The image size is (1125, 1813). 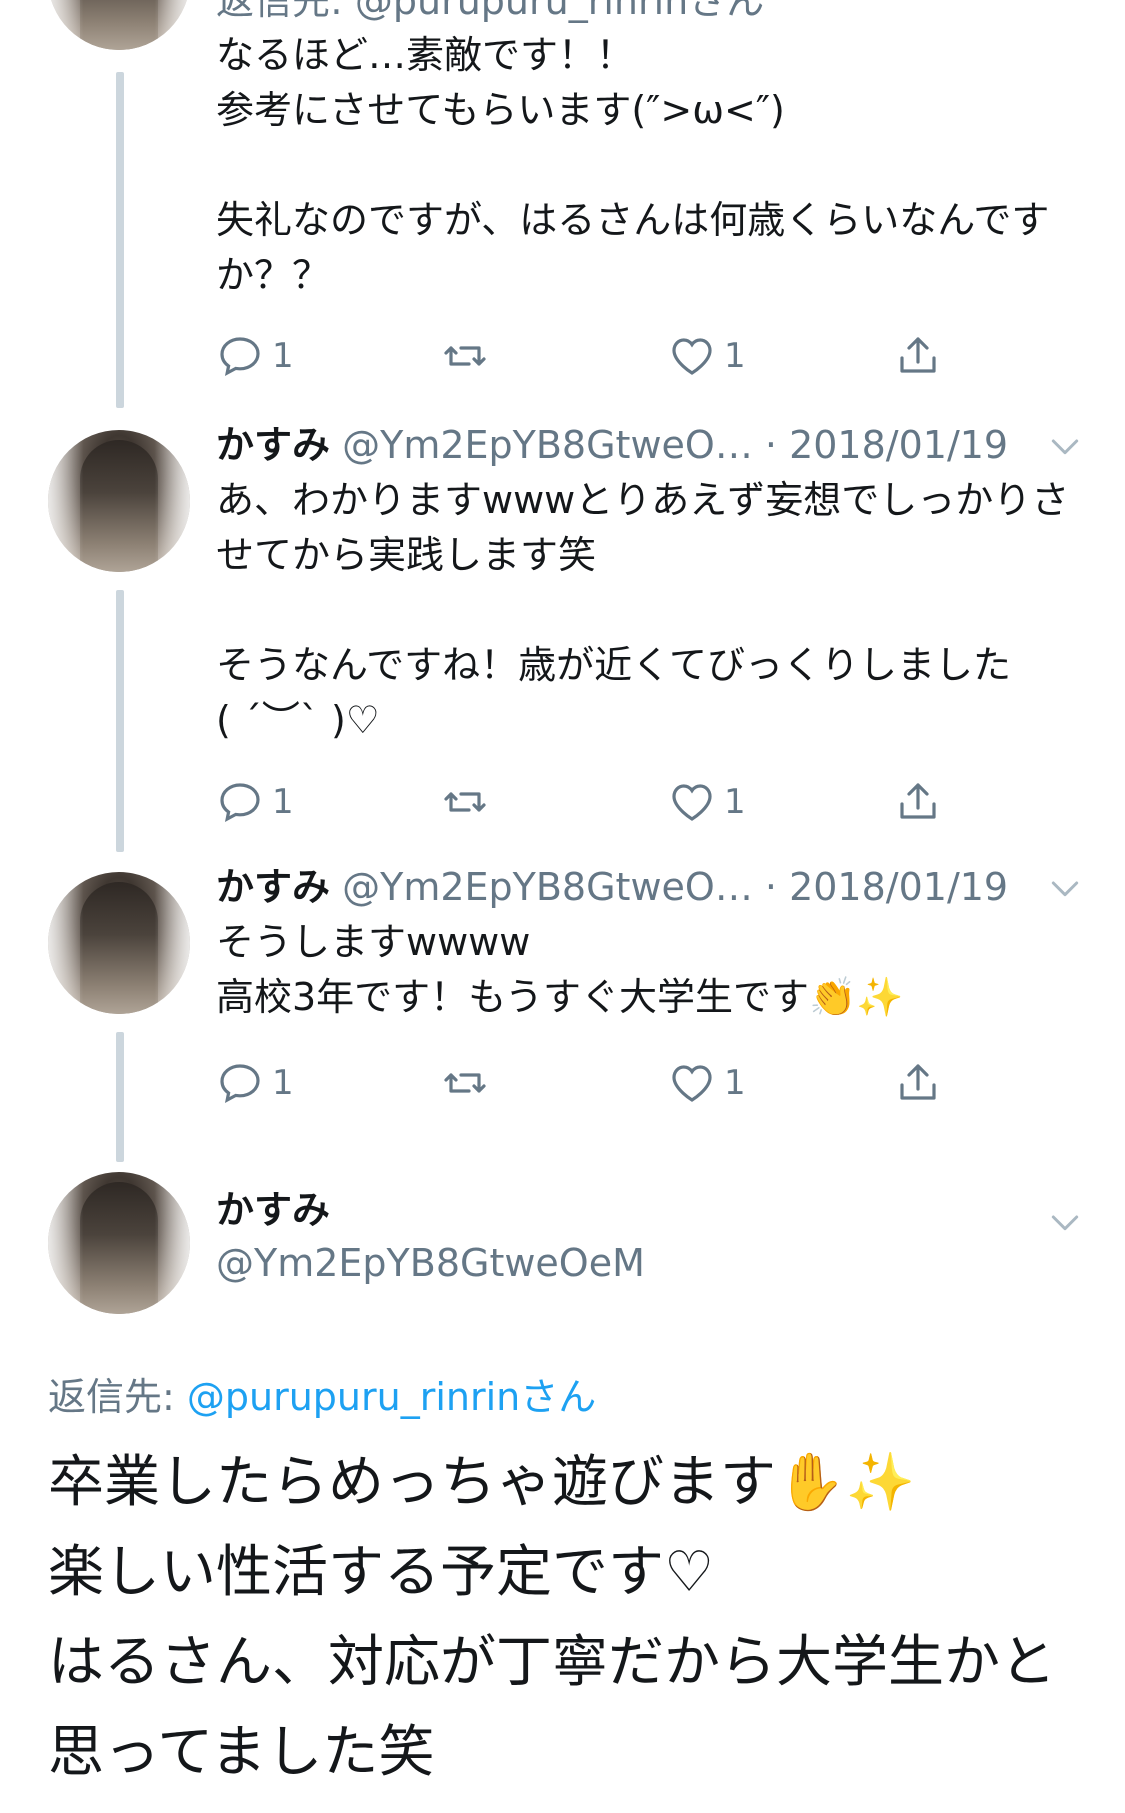 What do you see at coordinates (560, 969) in the screenshot?
I see `tweet-text: そうしますwwww 高校3年です！もうすぐ大学生です👏✨` at bounding box center [560, 969].